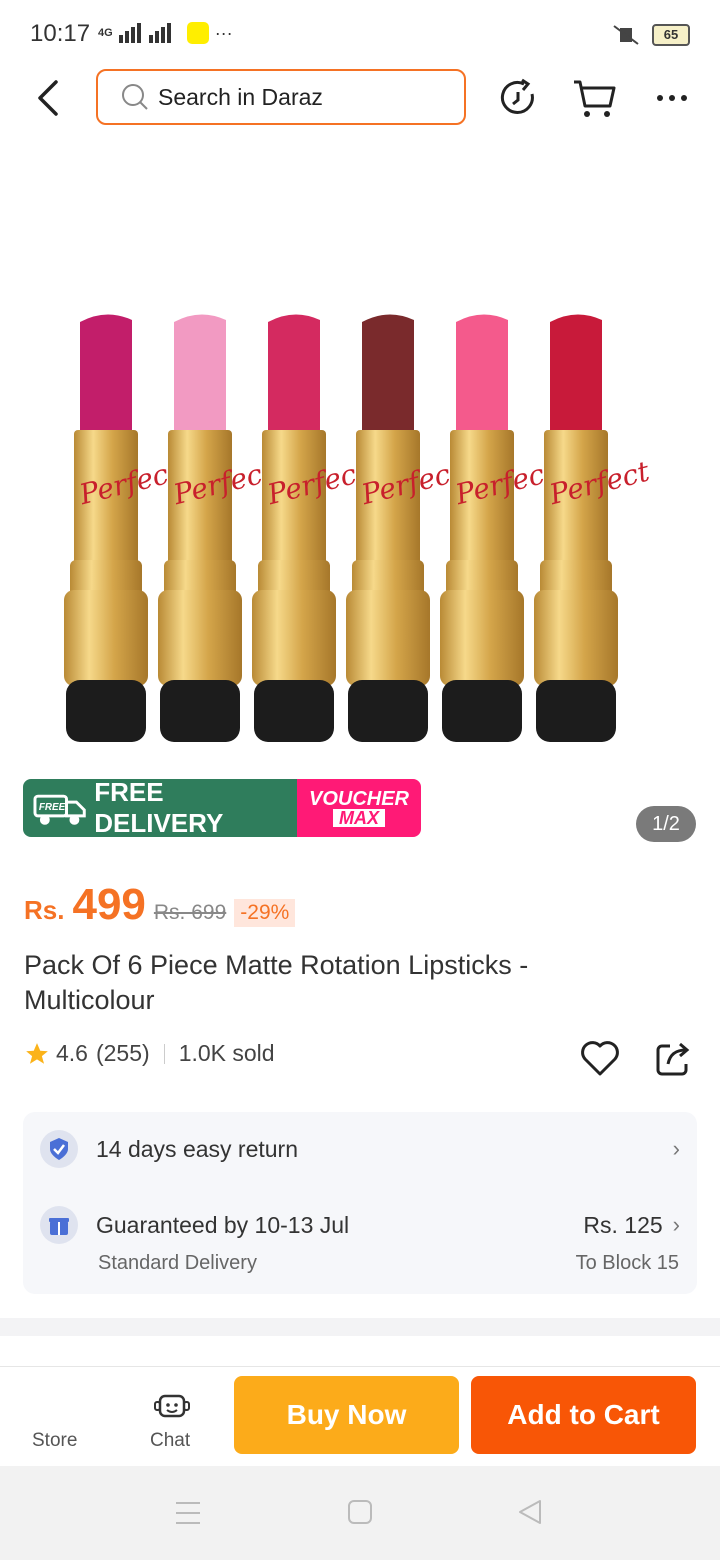 The width and height of the screenshot is (720, 1560). What do you see at coordinates (172, 1408) in the screenshot?
I see `chat-icon` at bounding box center [172, 1408].